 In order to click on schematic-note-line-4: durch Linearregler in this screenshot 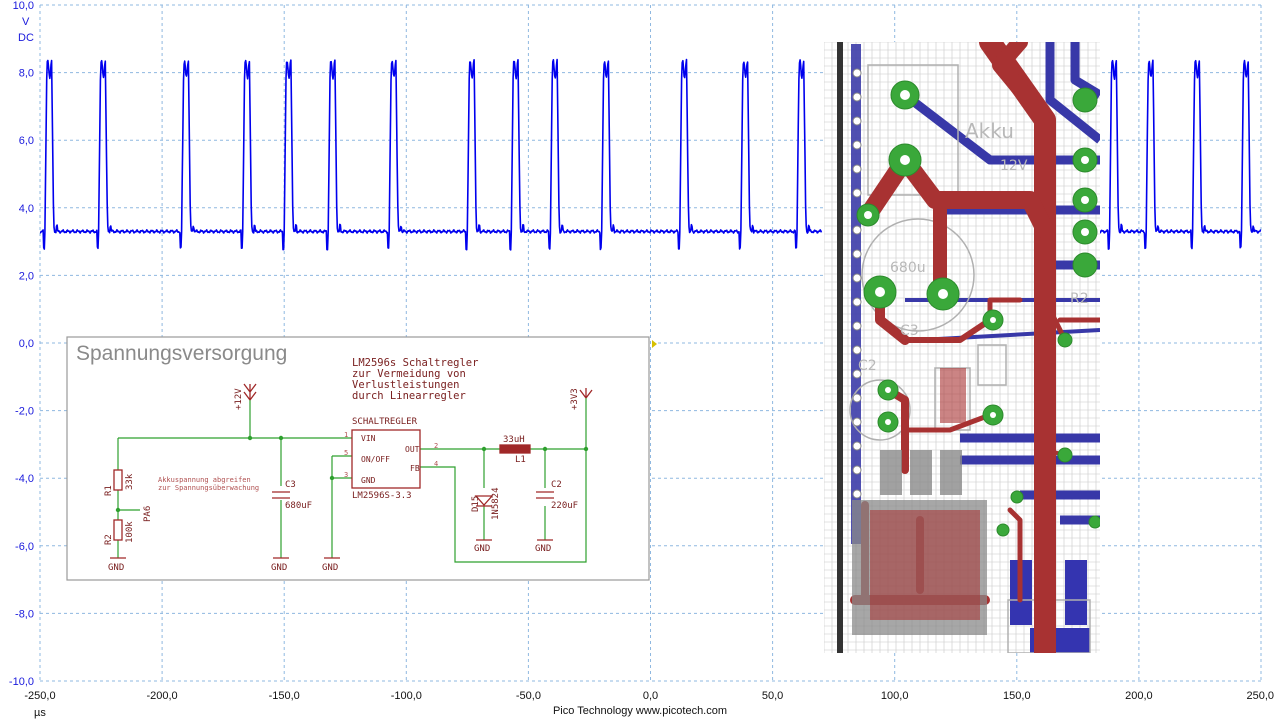, I will do `click(409, 396)`.